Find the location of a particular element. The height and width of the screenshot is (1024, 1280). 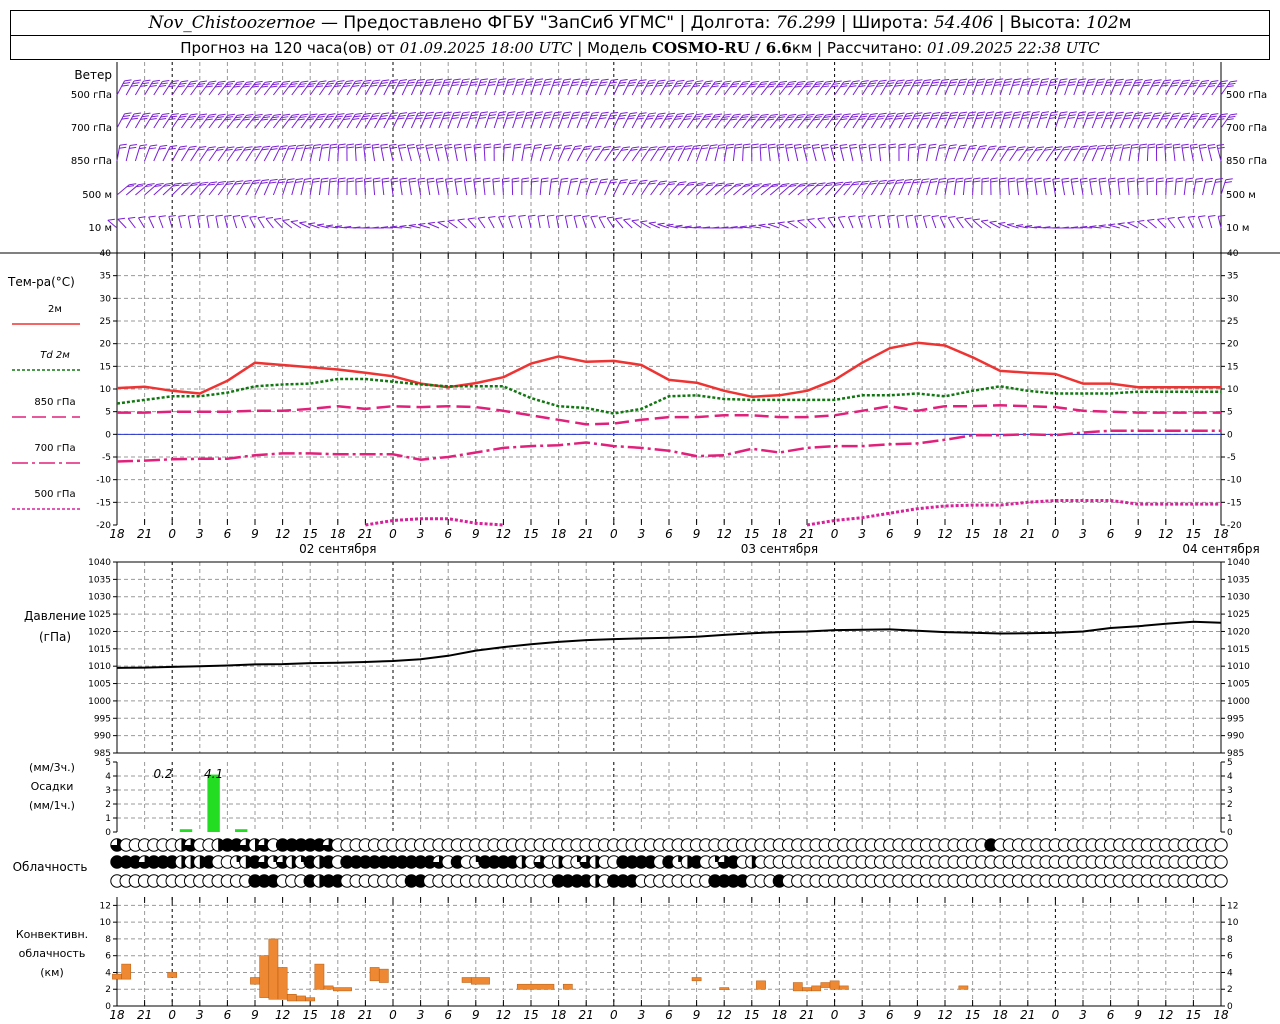

precip-unit-3h: (мм/3ч.) is located at coordinates (52, 767).